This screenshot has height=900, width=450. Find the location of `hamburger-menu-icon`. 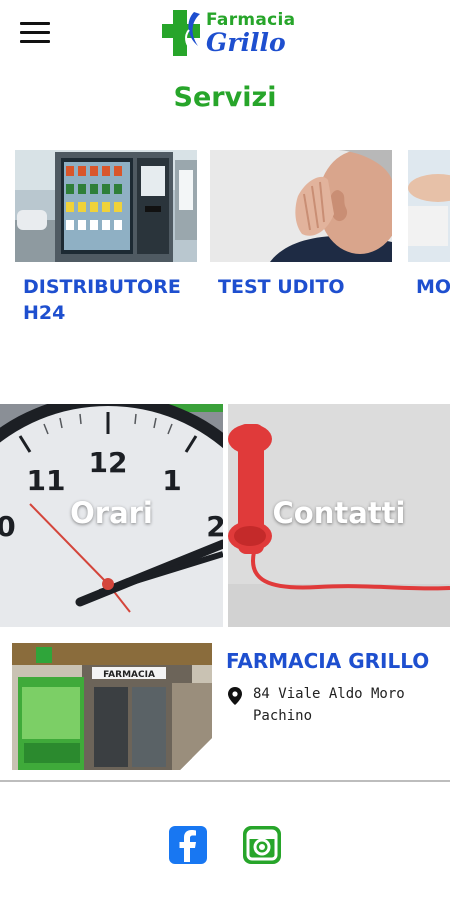

hamburger-menu-icon is located at coordinates (35, 35).